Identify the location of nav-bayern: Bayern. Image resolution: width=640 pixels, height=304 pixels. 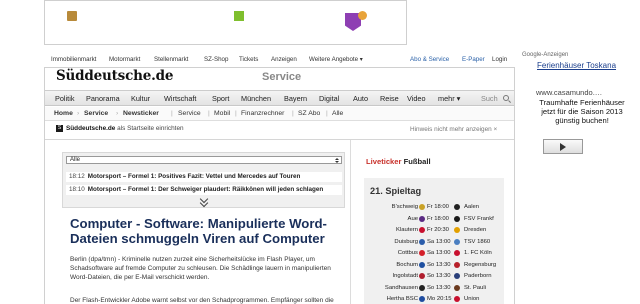
(295, 98).